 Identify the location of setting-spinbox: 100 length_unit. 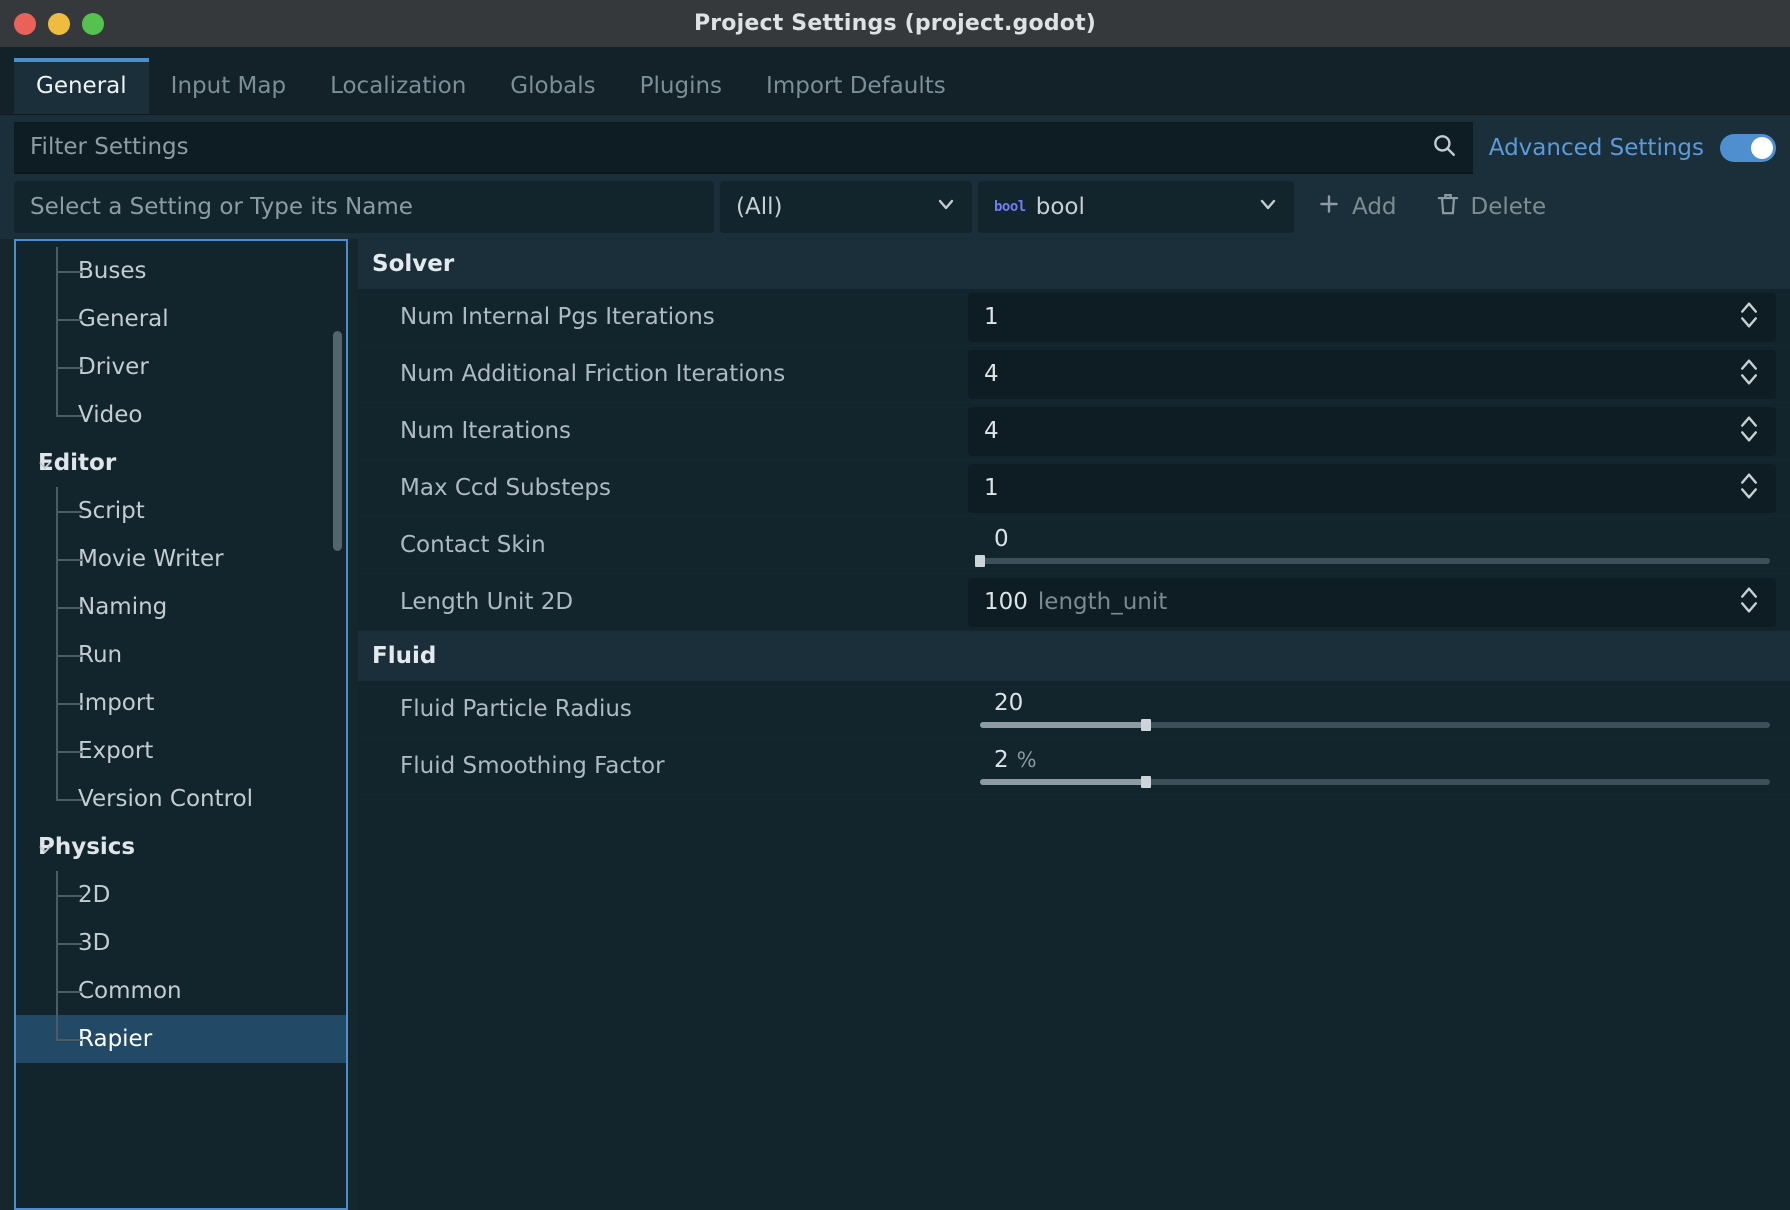
(1372, 602).